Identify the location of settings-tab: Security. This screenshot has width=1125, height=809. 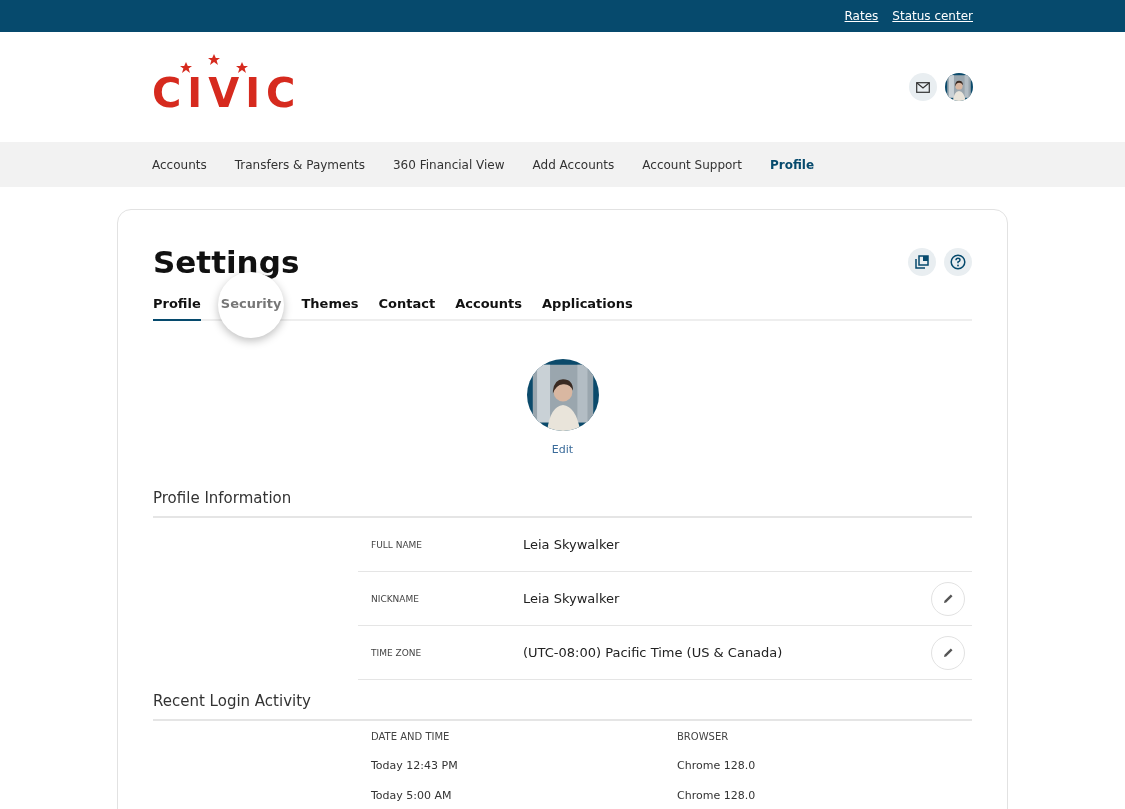
(251, 308).